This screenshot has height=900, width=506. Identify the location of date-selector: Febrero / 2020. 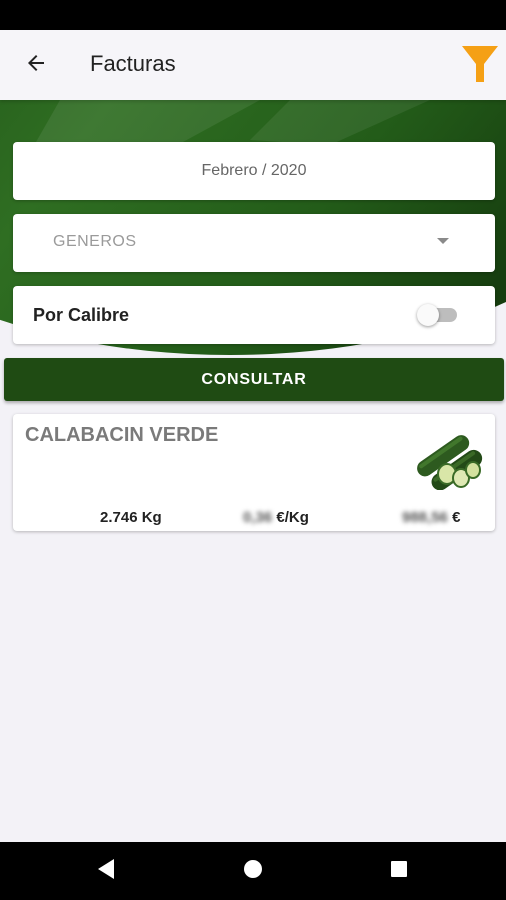
(254, 171).